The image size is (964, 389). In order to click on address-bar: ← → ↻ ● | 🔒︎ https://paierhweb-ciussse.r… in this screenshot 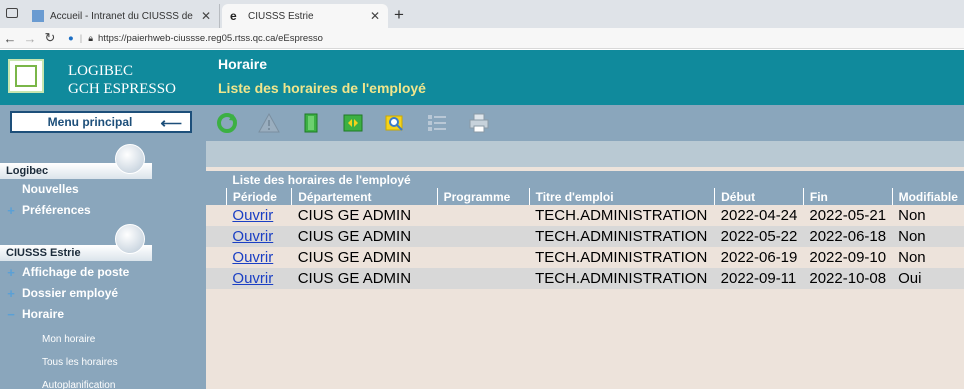, I will do `click(482, 38)`.